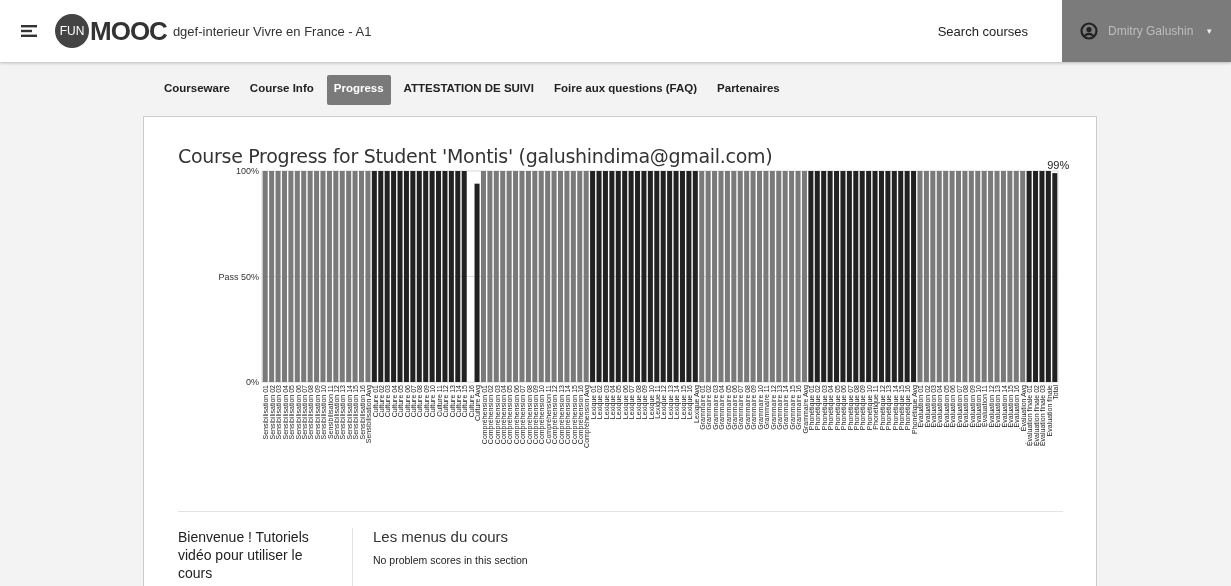 The width and height of the screenshot is (1231, 586). I want to click on chapter-title: Bienvenue ! Tutoriels vidéo pour utiliser le cours, so click(265, 557).